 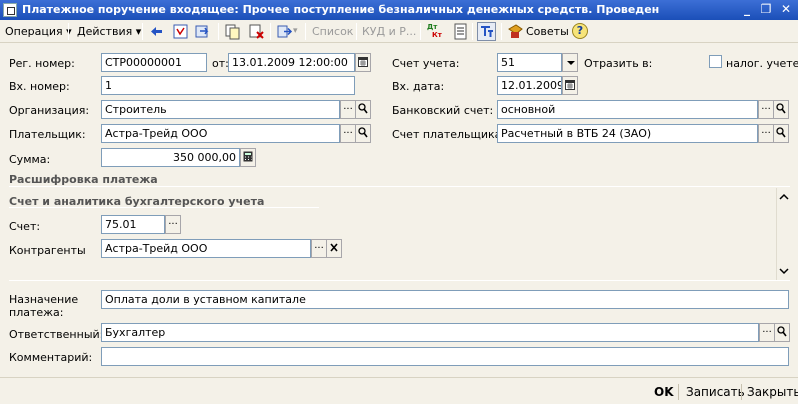 What do you see at coordinates (206, 248) in the screenshot?
I see `contractor-field: Астра-Трейд ООО` at bounding box center [206, 248].